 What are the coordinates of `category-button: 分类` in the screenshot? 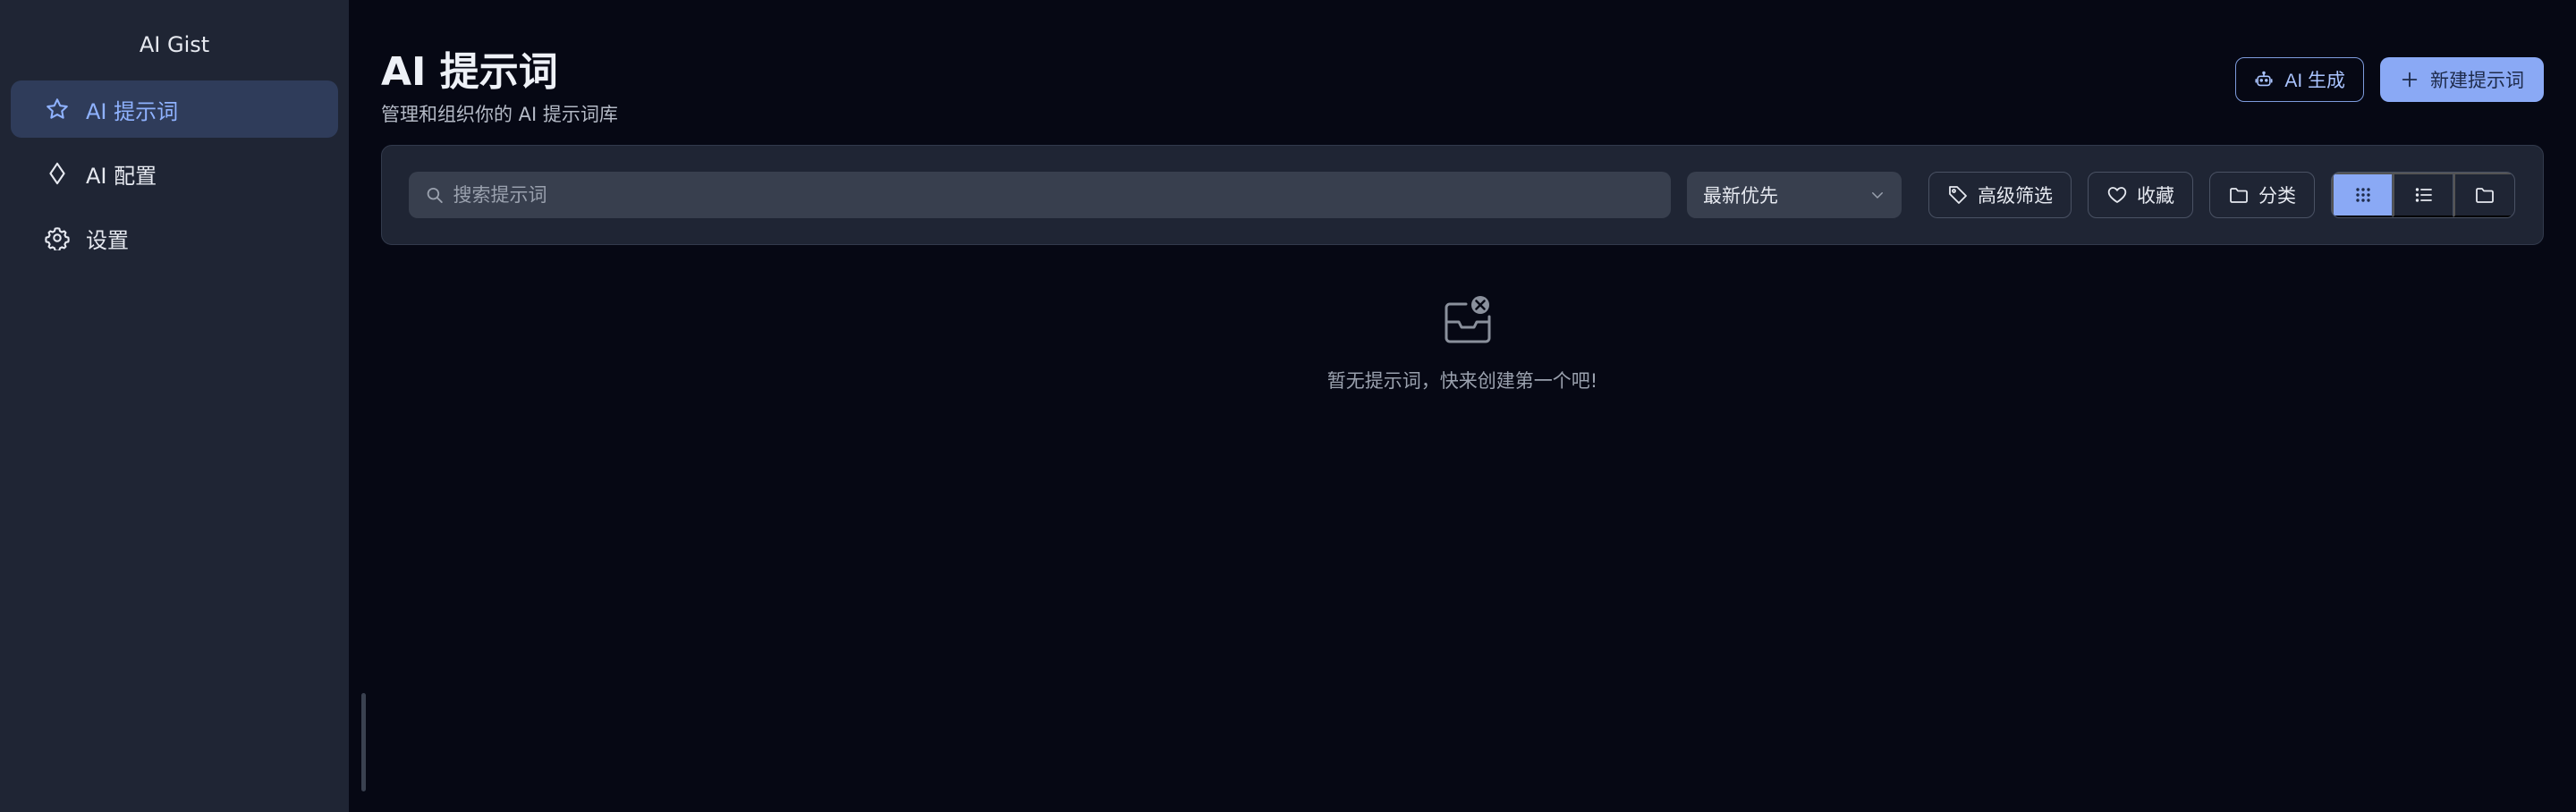 It's located at (2262, 195).